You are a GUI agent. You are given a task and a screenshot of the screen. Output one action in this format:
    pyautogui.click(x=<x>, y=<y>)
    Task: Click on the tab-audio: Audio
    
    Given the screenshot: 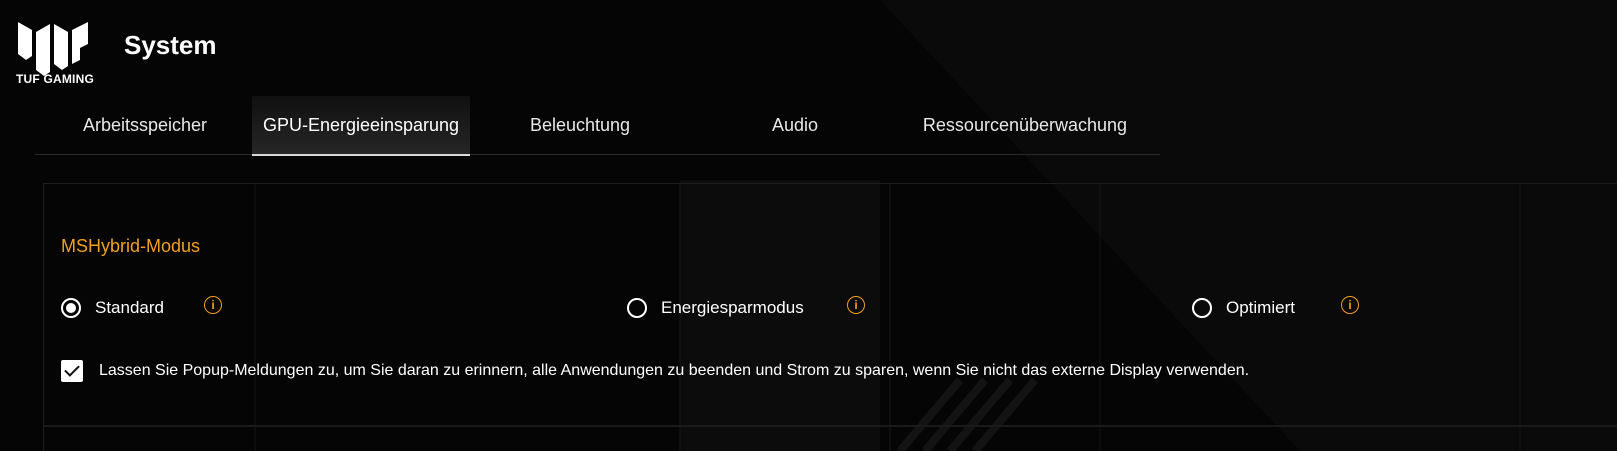 What is the action you would take?
    pyautogui.click(x=795, y=125)
    